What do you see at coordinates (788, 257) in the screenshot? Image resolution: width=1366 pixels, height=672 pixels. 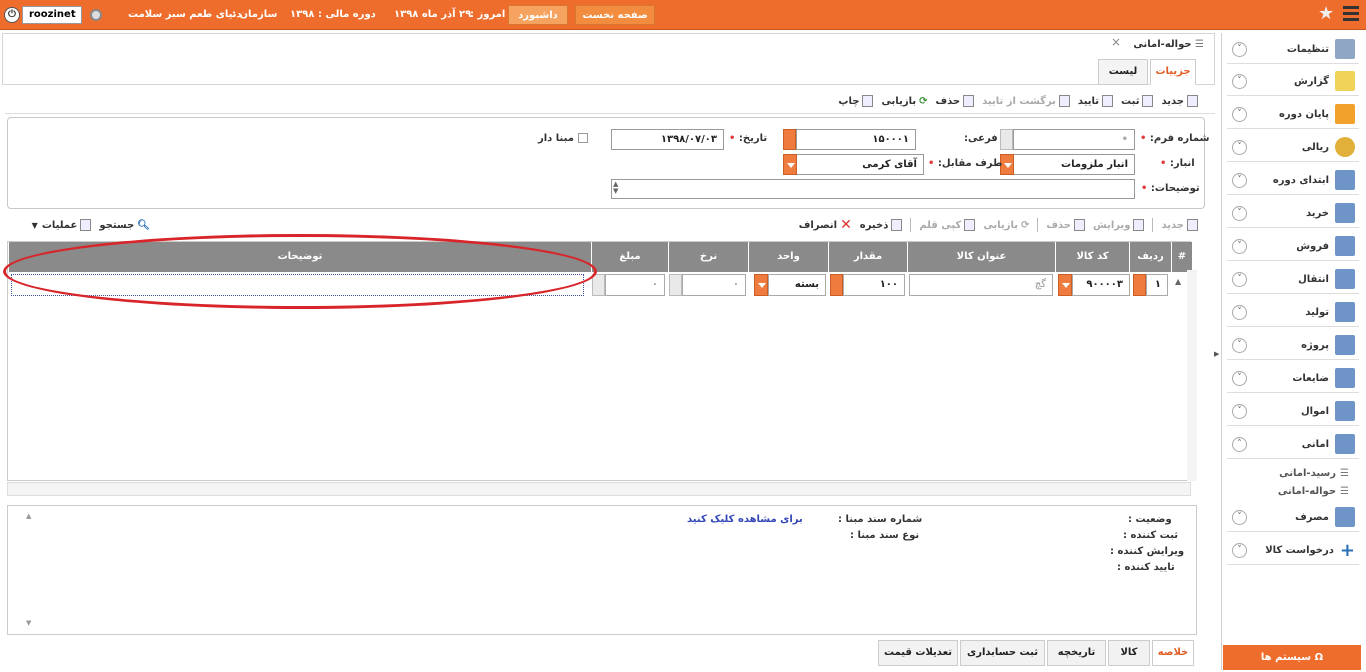 I see `col-header-unit: واحد` at bounding box center [788, 257].